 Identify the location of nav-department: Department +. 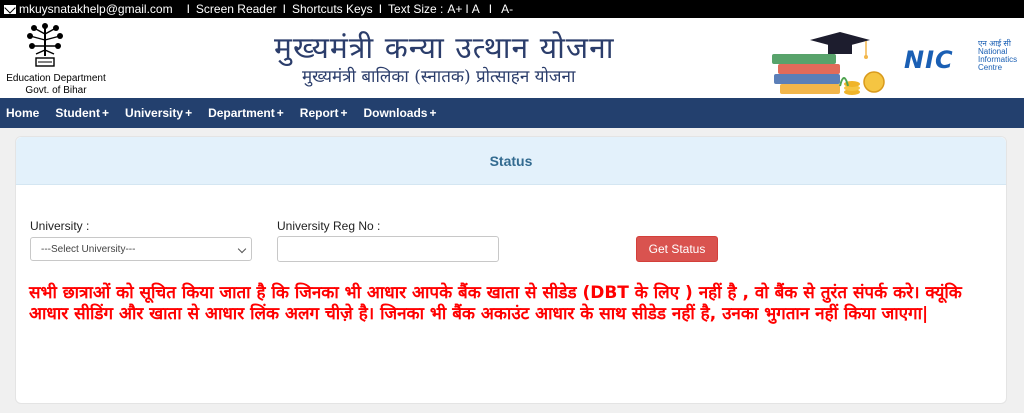
(246, 113).